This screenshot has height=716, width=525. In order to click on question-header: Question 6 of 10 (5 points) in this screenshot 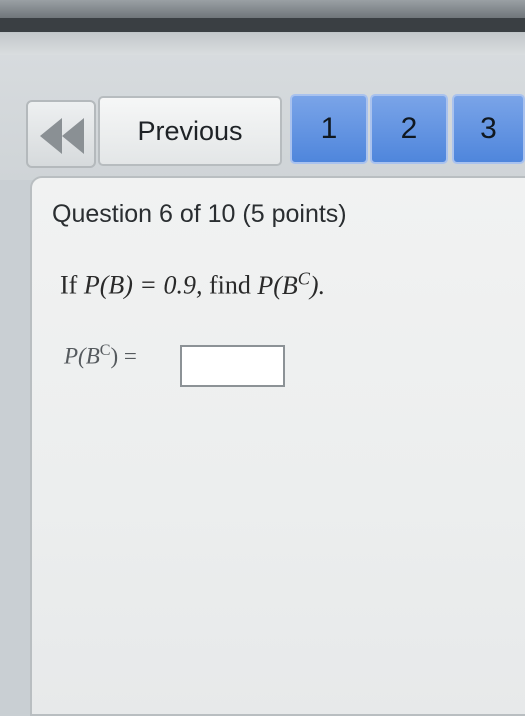, I will do `click(199, 214)`.